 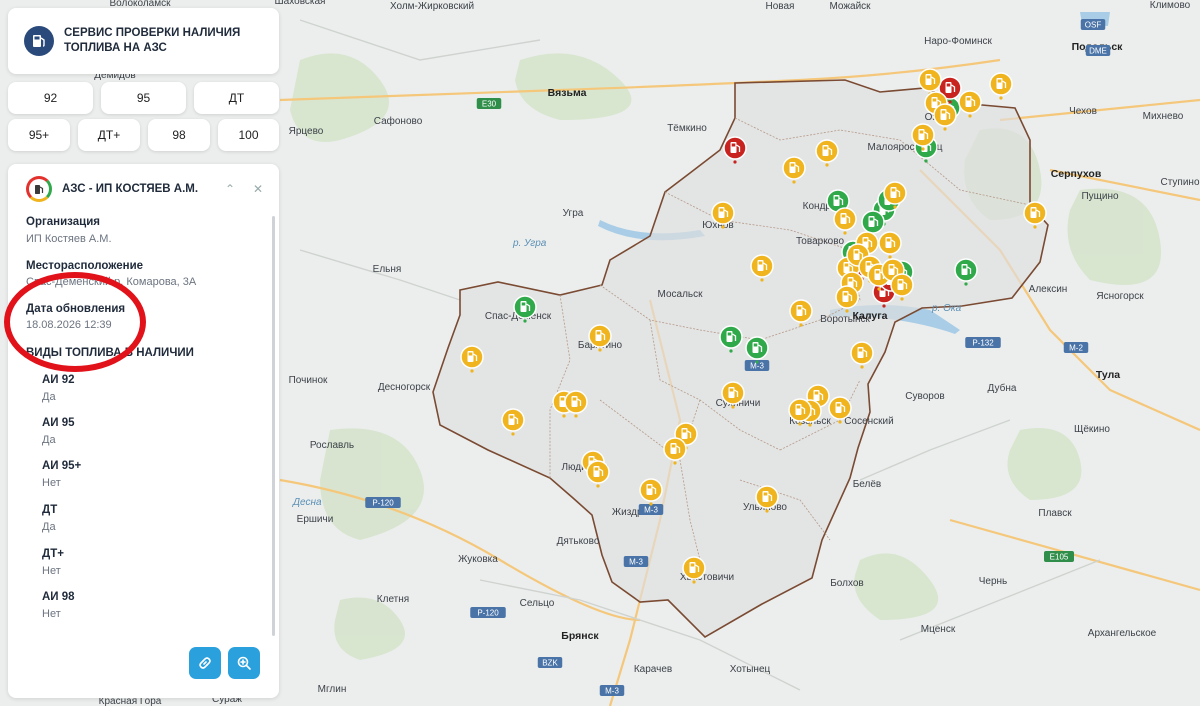 What do you see at coordinates (867, 484) in the screenshot?
I see `place-label: Белёв` at bounding box center [867, 484].